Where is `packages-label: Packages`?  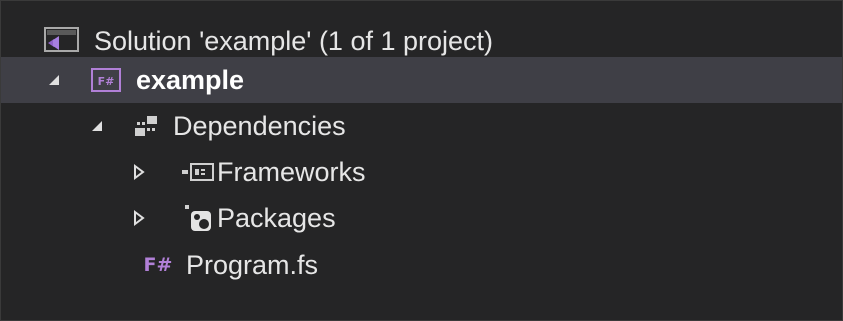 packages-label: Packages is located at coordinates (276, 217).